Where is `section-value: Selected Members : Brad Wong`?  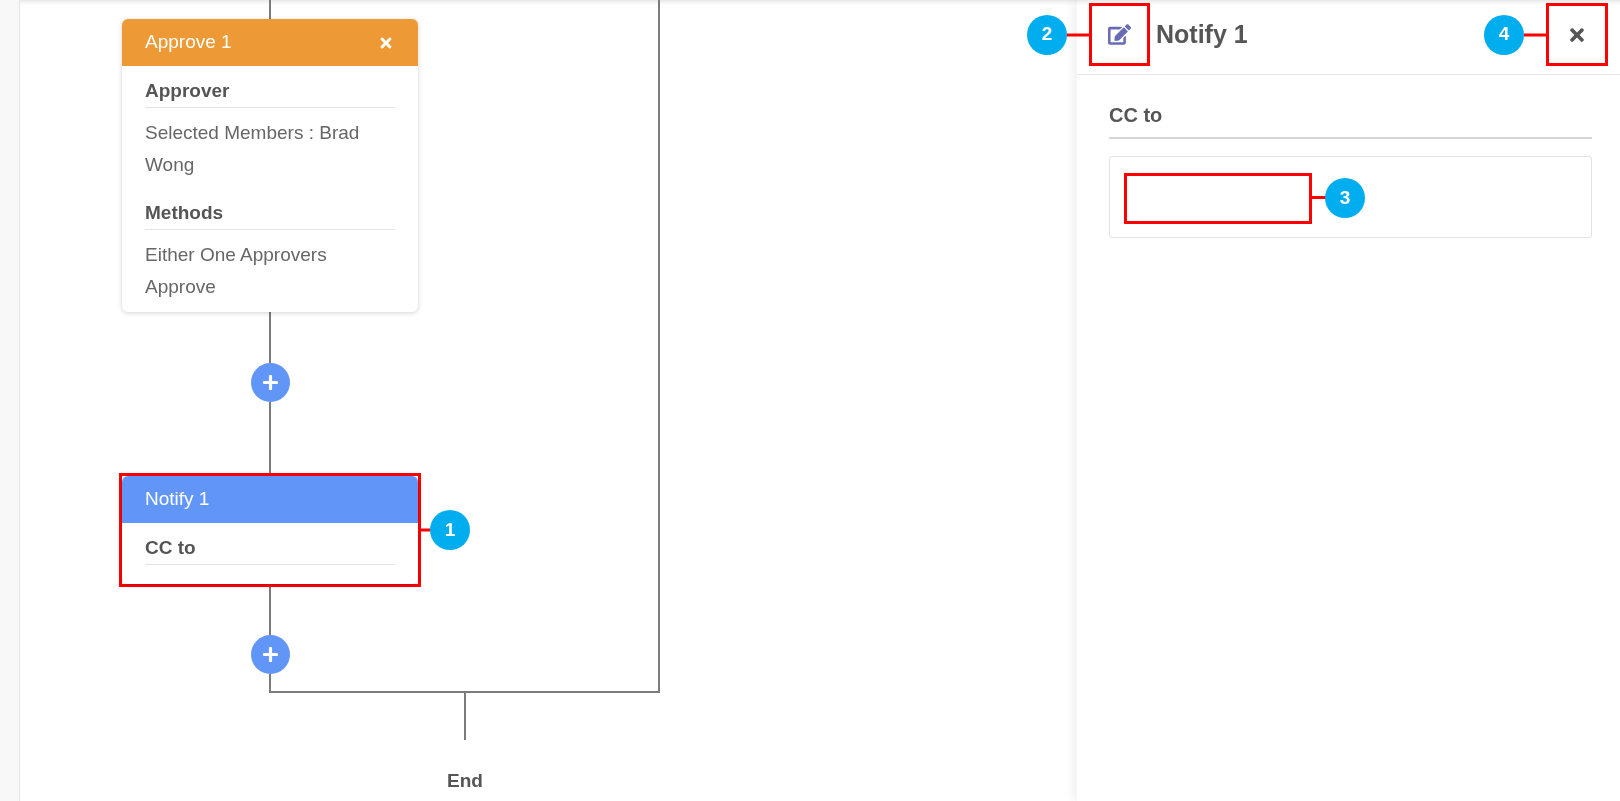
section-value: Selected Members : Brad Wong is located at coordinates (253, 149).